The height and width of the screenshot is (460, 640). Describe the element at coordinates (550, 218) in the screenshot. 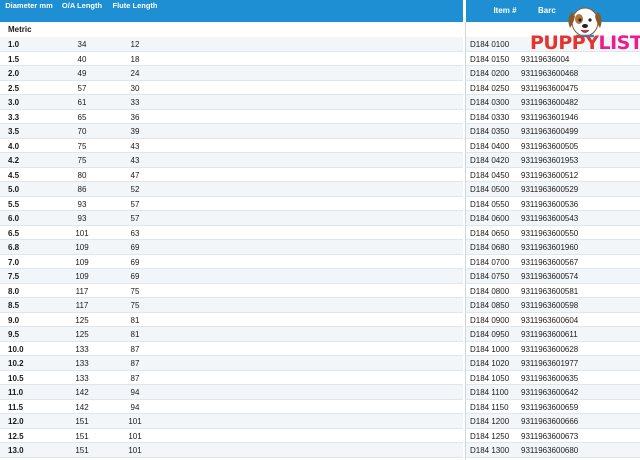

I see `cell-barcode: 9311963600543` at that location.